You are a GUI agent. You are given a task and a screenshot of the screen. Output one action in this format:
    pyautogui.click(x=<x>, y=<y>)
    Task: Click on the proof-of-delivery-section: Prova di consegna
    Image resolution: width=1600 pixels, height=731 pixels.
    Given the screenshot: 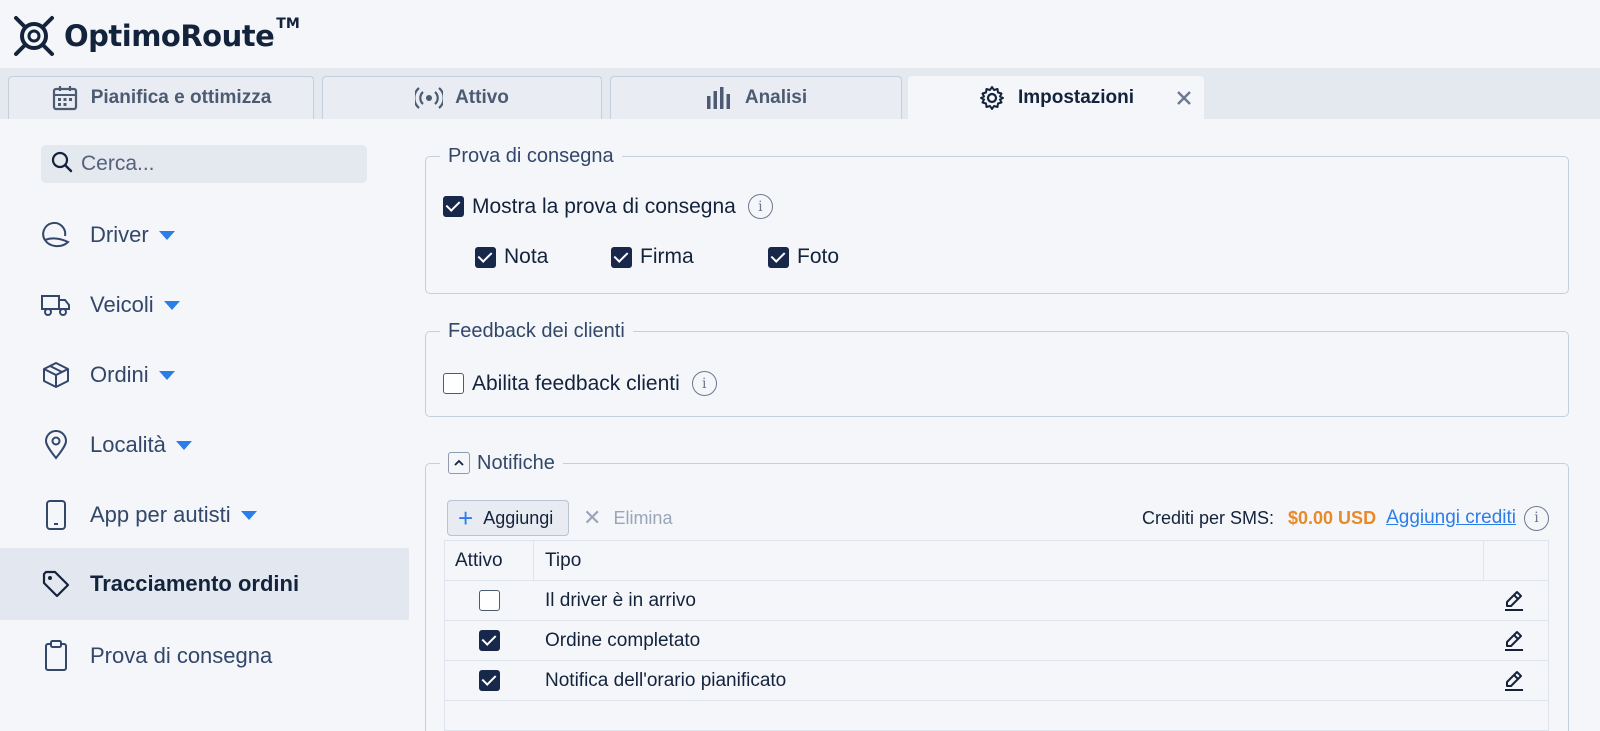 What is the action you would take?
    pyautogui.click(x=997, y=219)
    